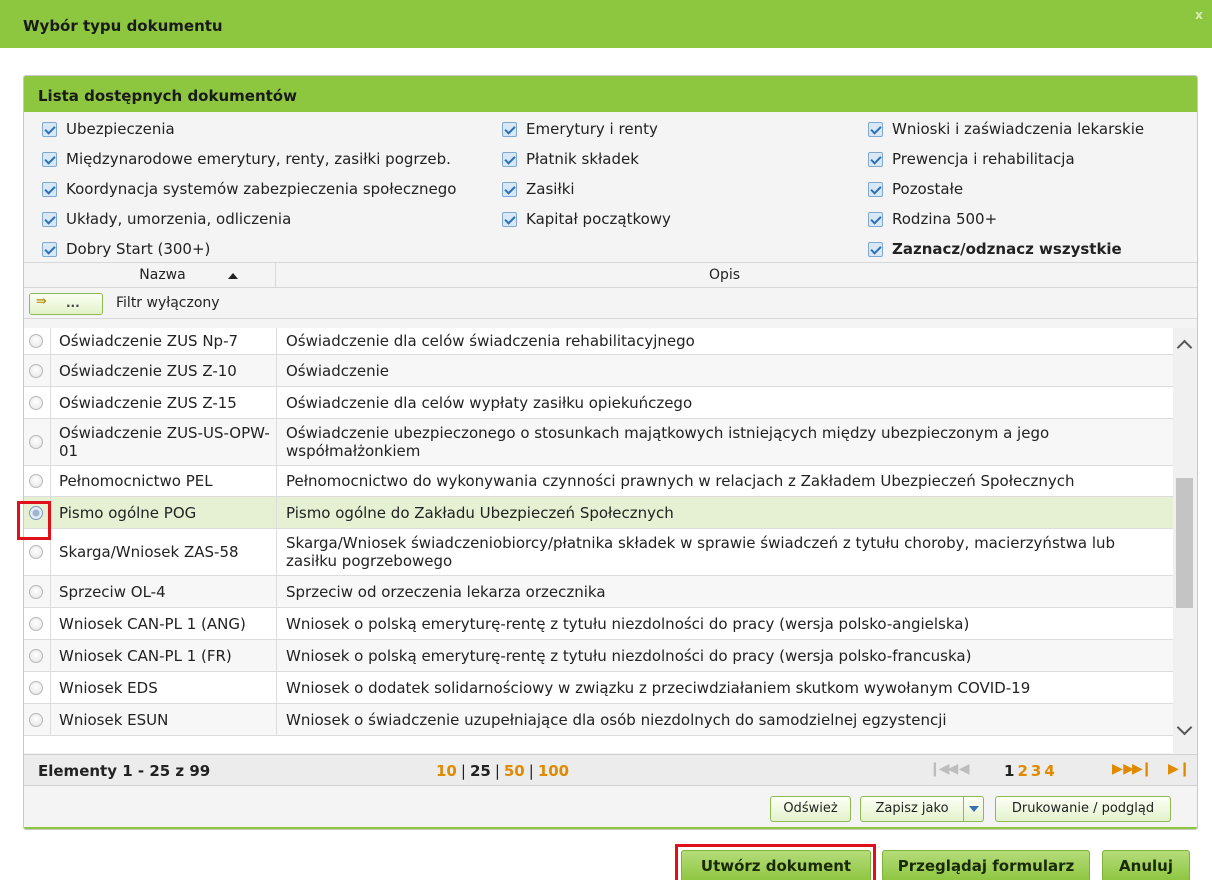  Describe the element at coordinates (166, 219) in the screenshot. I see `checkbox-uklady: Układy, umorzenia, odliczenia` at that location.